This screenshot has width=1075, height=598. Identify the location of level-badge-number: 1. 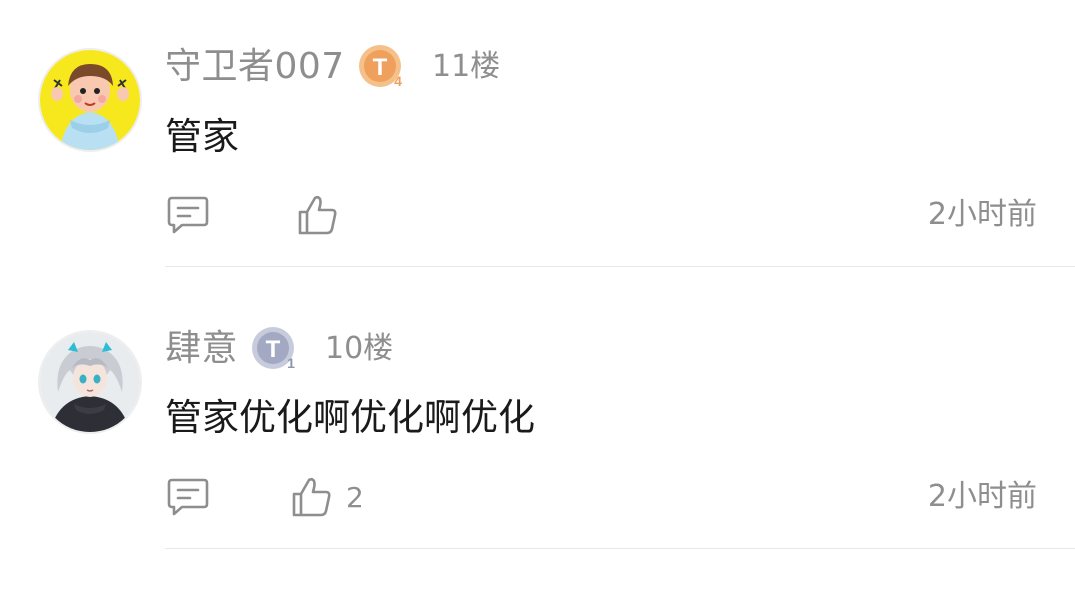
(291, 363).